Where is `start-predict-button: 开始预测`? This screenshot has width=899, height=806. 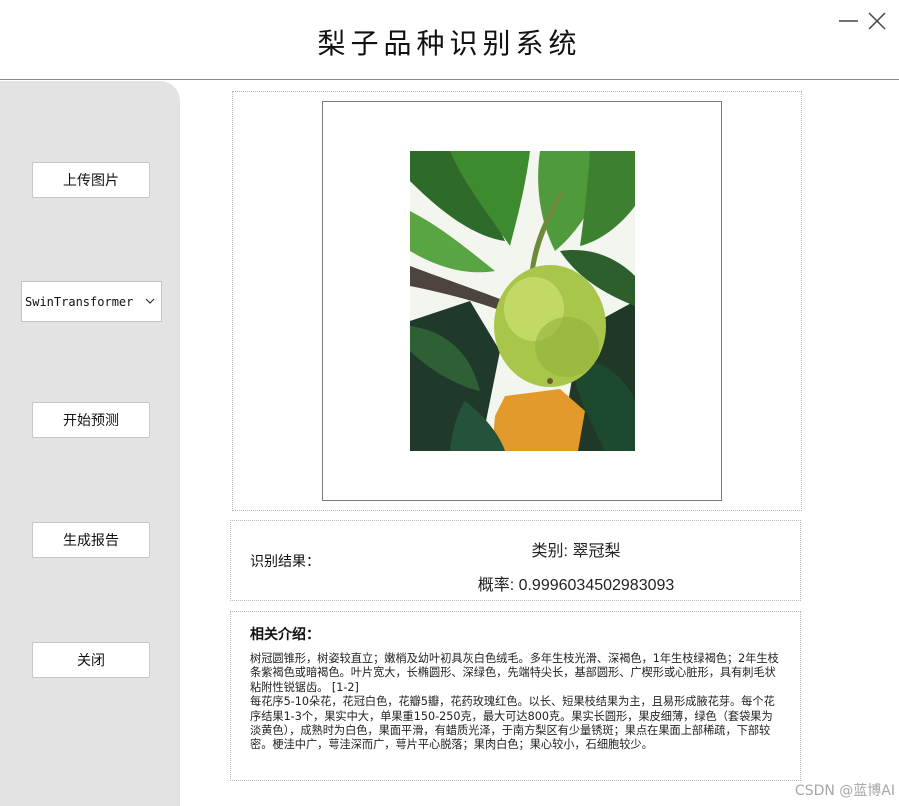 start-predict-button: 开始预测 is located at coordinates (91, 420).